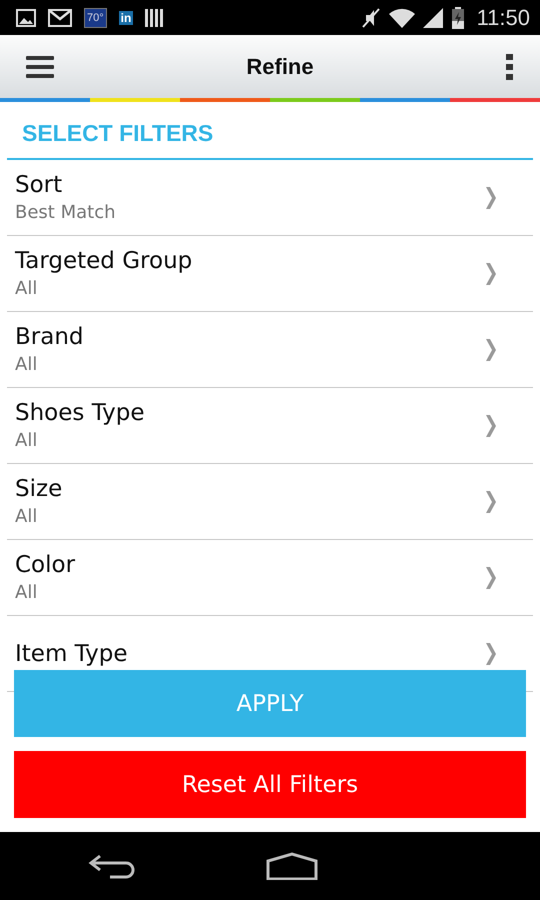 This screenshot has width=540, height=900. I want to click on filter-label: Targeted Group, so click(103, 261).